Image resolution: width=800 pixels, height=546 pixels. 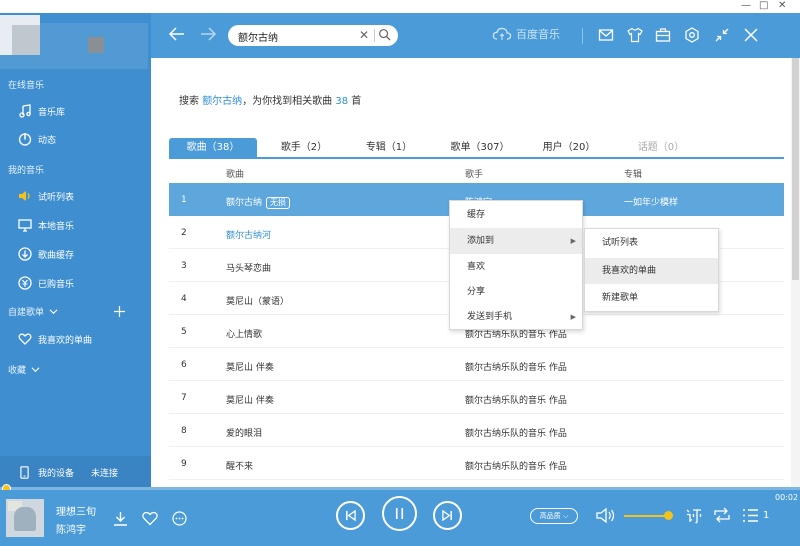 What do you see at coordinates (447, 515) in the screenshot?
I see `next-button` at bounding box center [447, 515].